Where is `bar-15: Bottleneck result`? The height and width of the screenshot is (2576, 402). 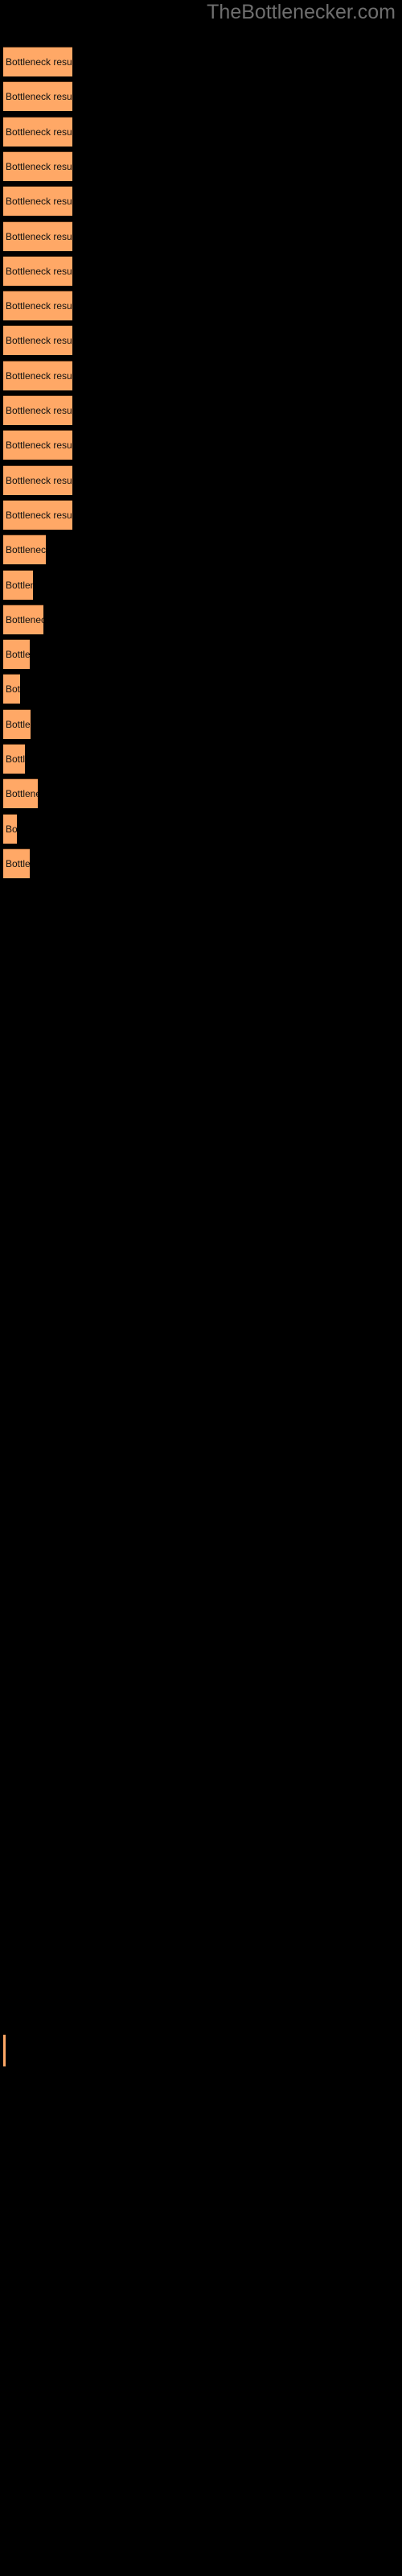 bar-15: Bottleneck result is located at coordinates (24, 550).